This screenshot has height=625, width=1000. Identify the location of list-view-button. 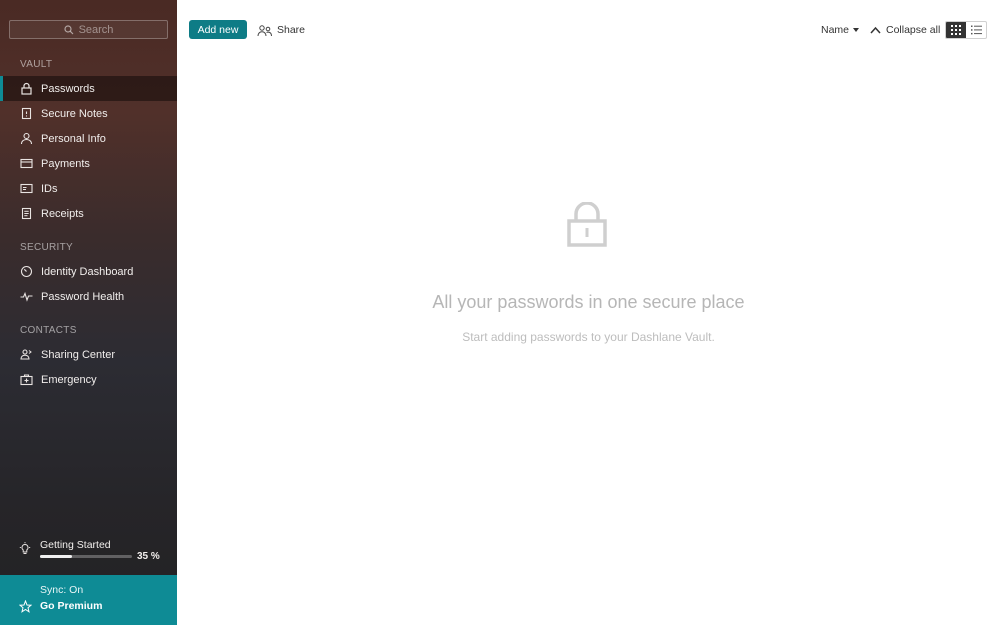
(976, 30).